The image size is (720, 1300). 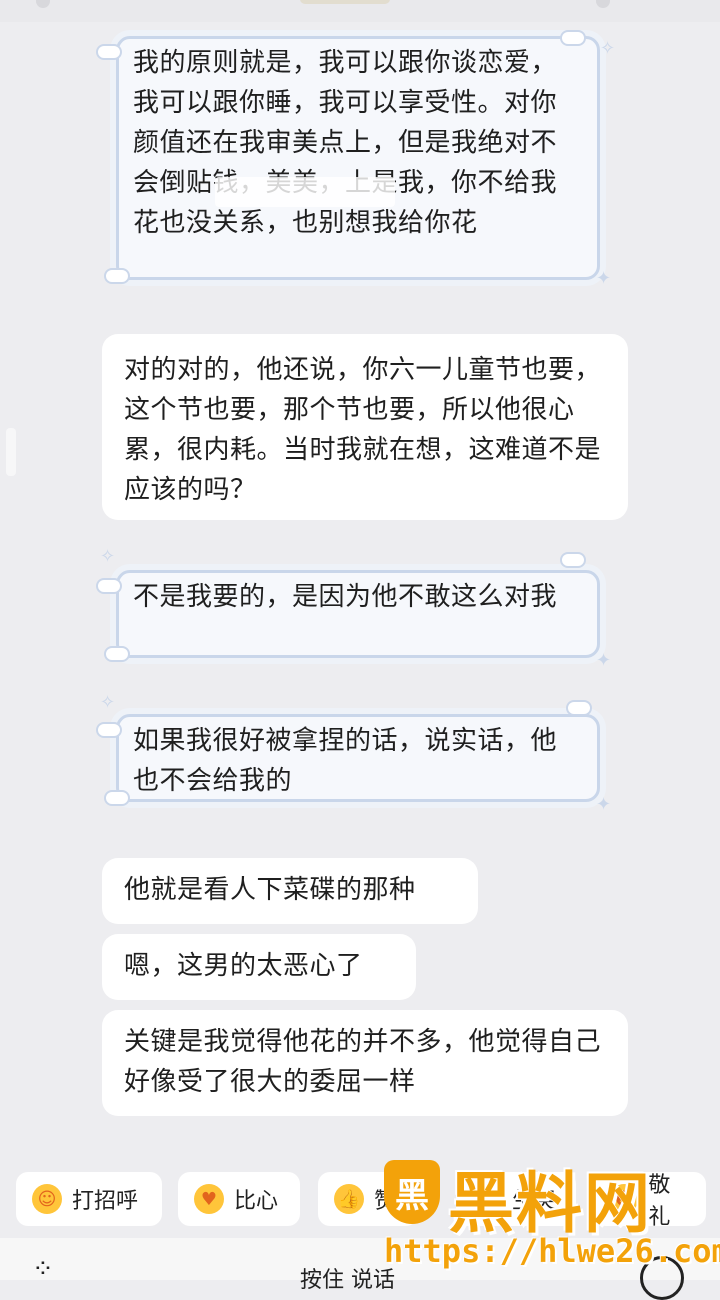 What do you see at coordinates (360, 11) in the screenshot?
I see `status-strip` at bounding box center [360, 11].